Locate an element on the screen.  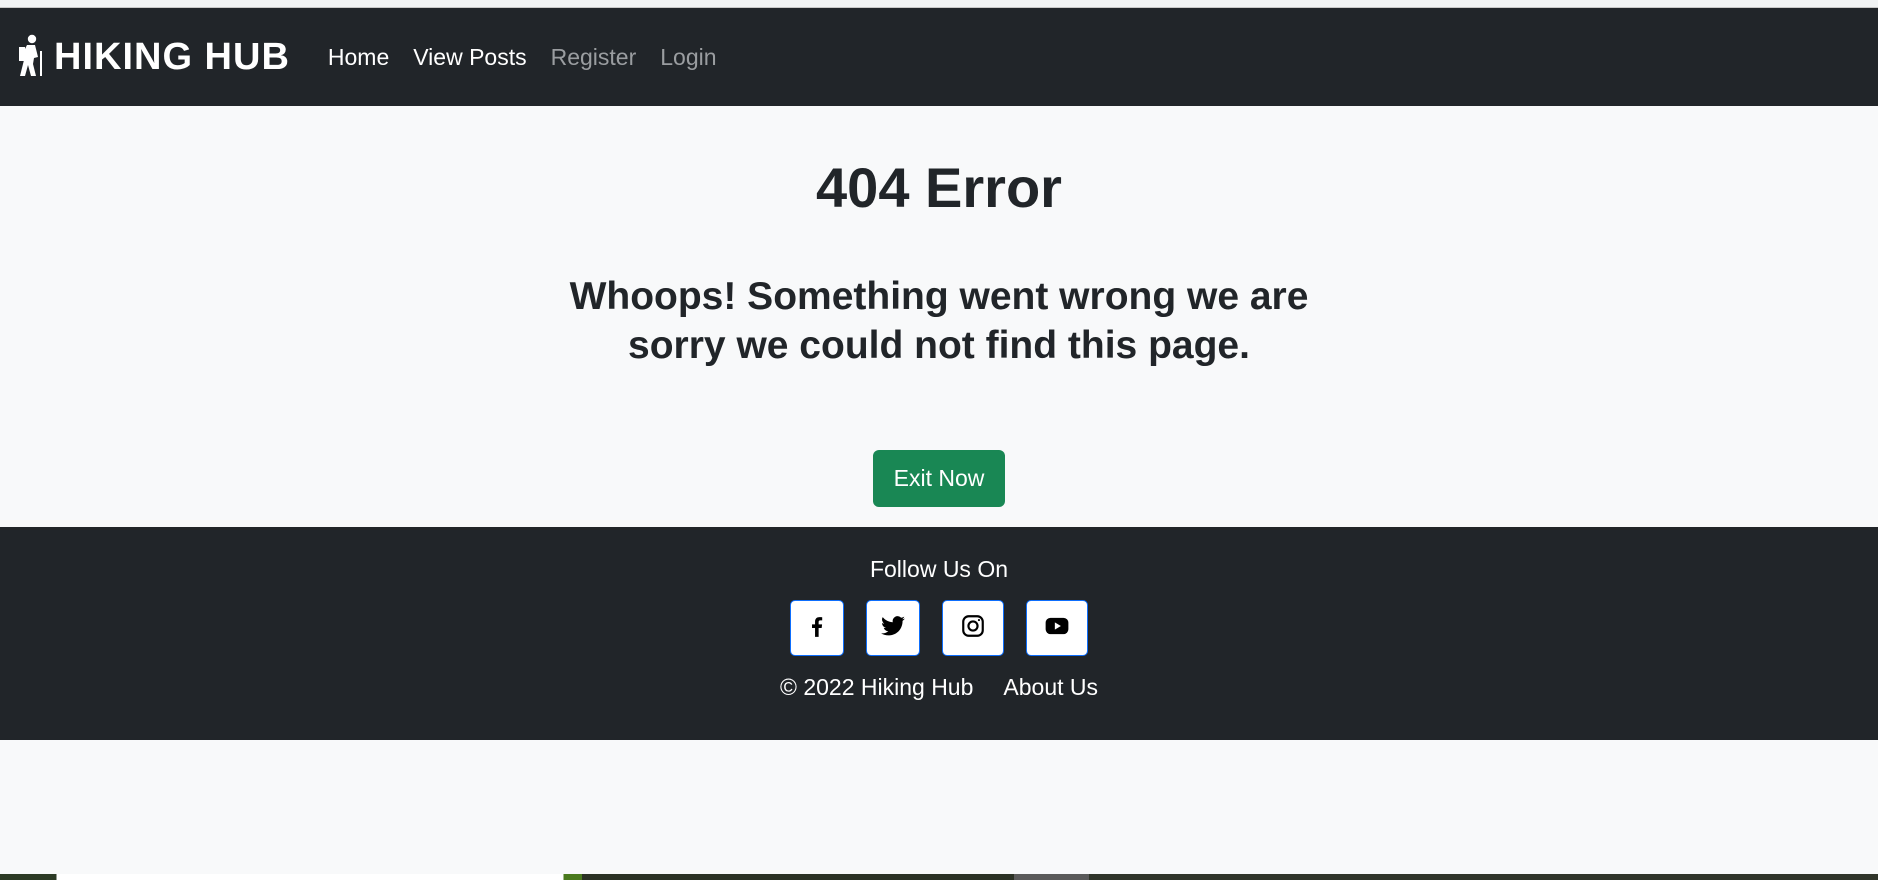
twitter-icon is located at coordinates (893, 628).